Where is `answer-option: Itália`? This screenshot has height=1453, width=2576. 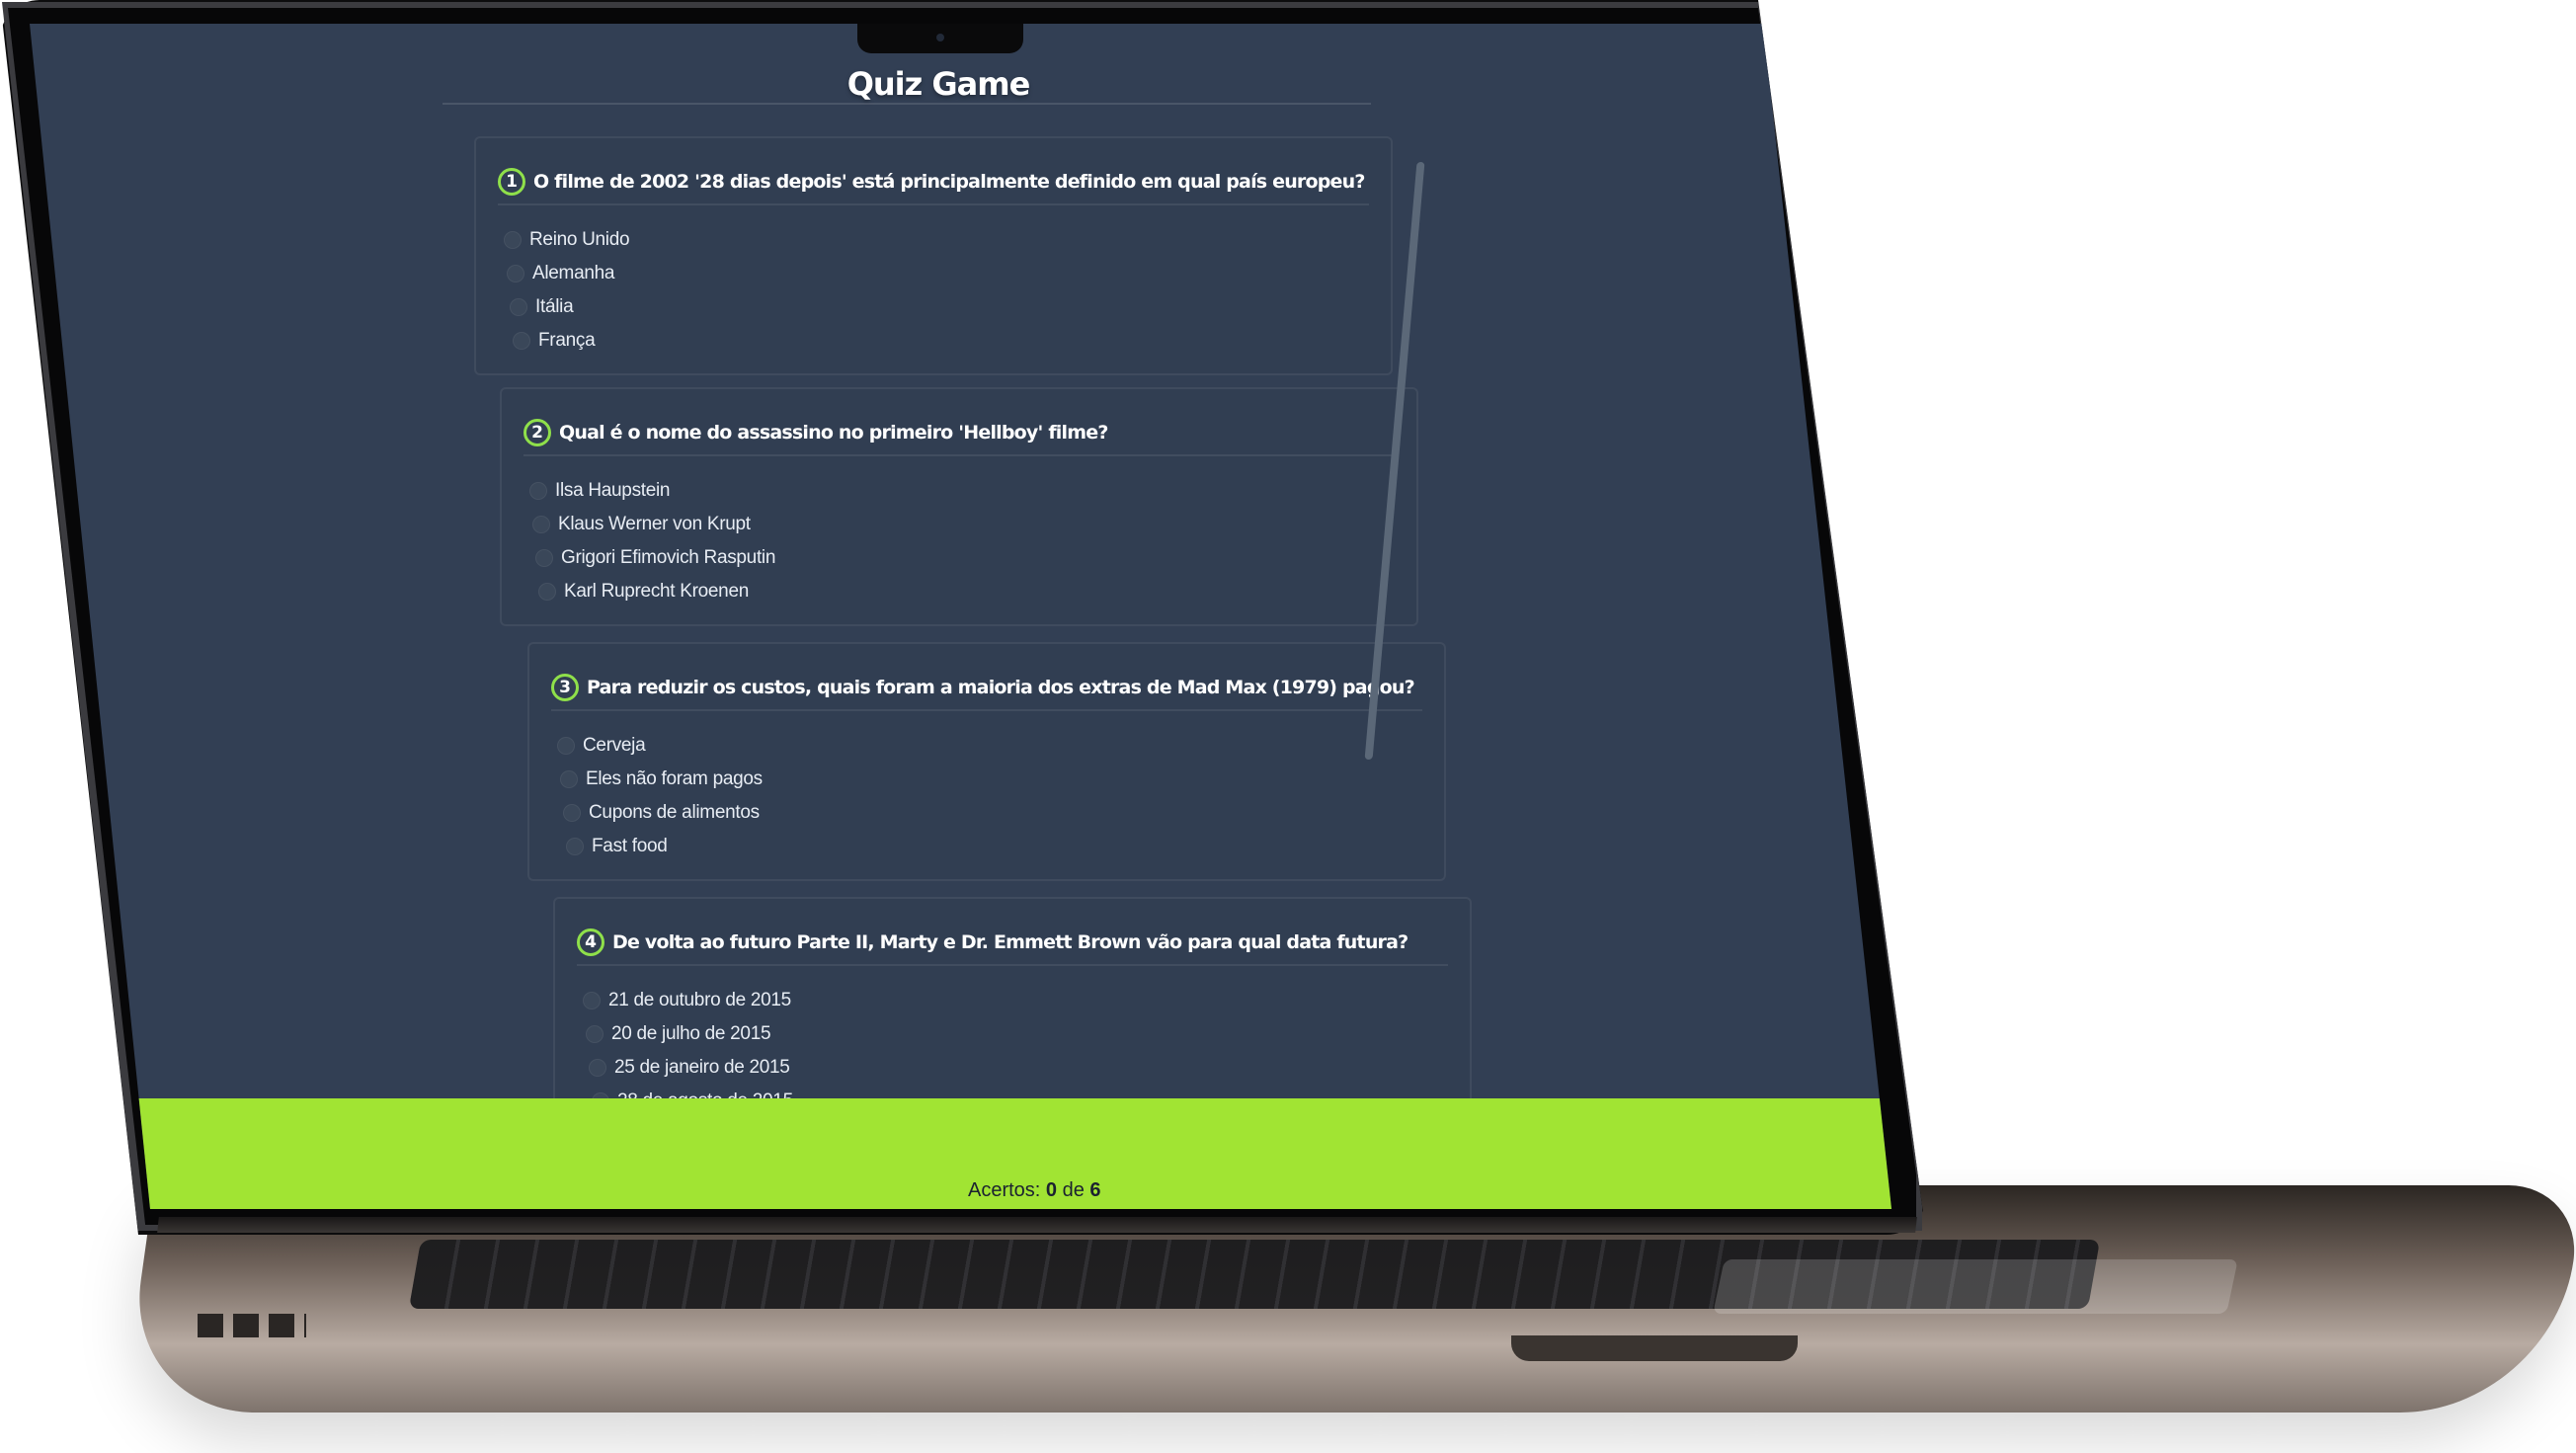 answer-option: Itália is located at coordinates (569, 307).